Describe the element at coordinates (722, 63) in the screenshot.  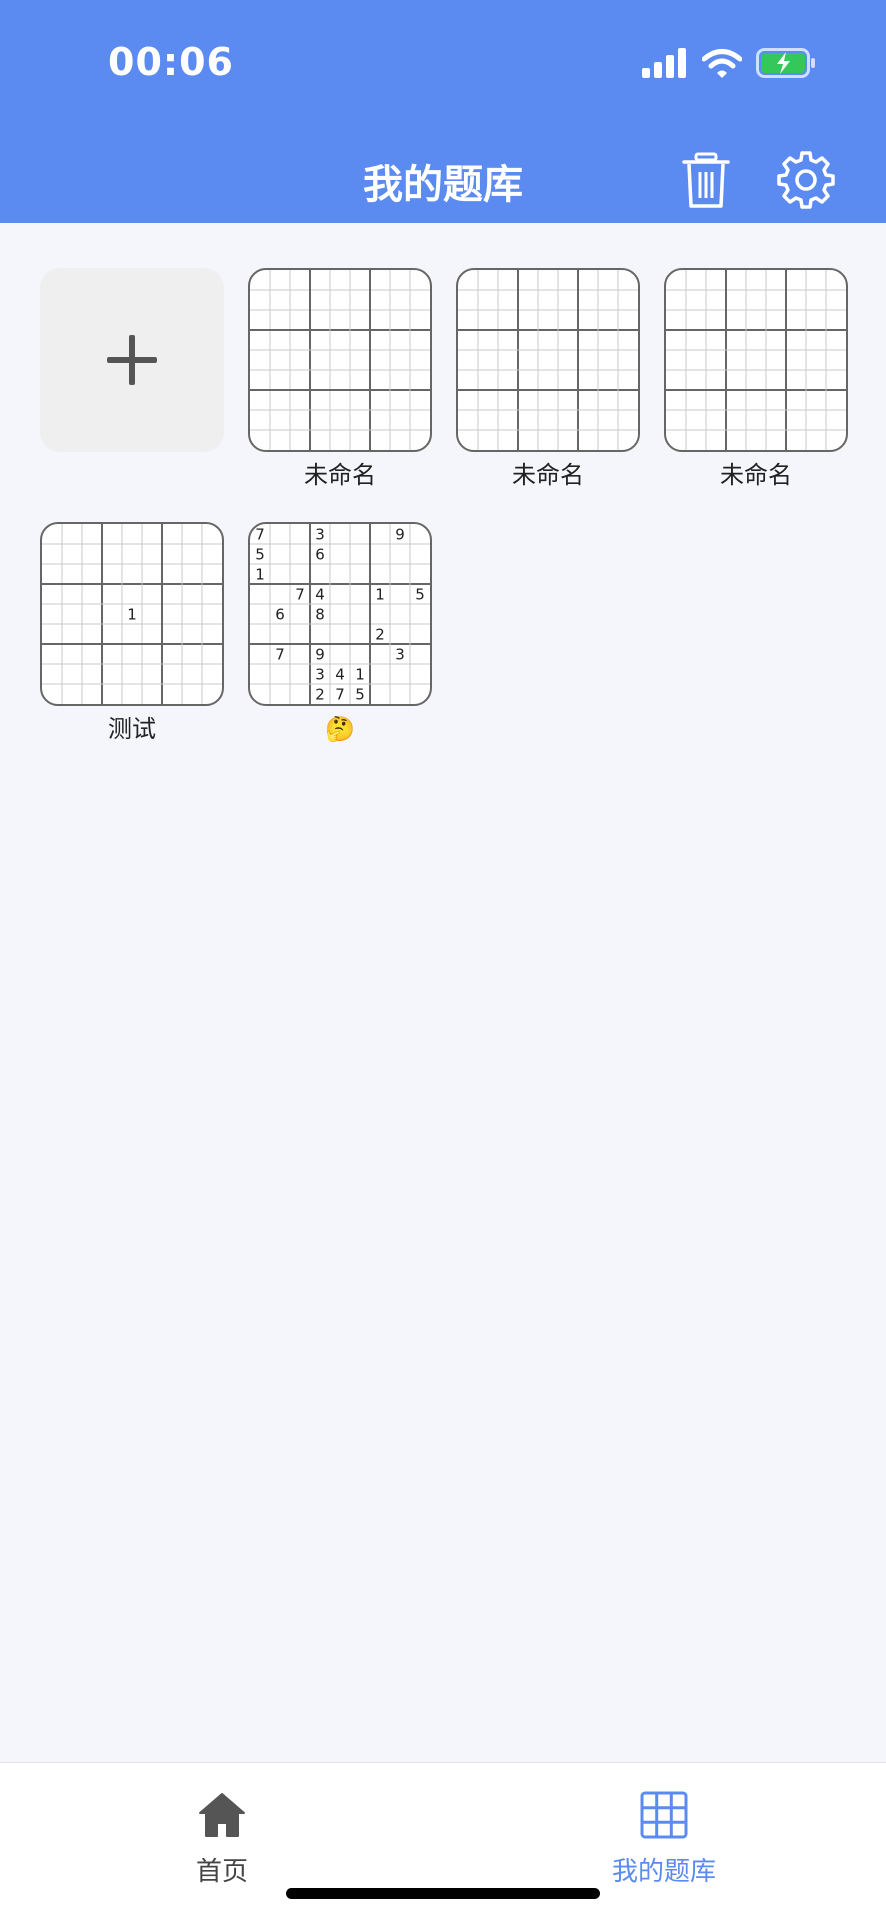
I see `wifi-icon` at that location.